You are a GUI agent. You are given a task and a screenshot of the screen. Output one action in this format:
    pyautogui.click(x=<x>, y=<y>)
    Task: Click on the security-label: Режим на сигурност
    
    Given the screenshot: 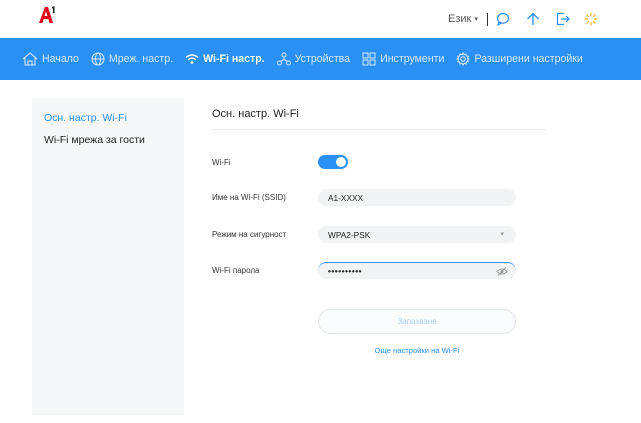 What is the action you would take?
    pyautogui.click(x=249, y=234)
    